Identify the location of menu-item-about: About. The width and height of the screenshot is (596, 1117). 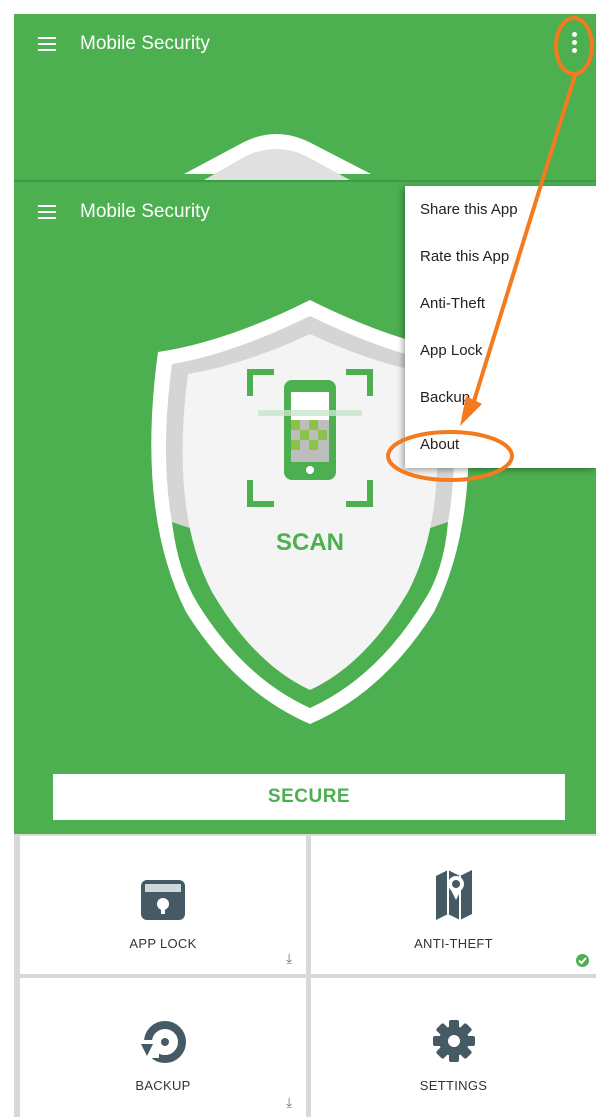
(500, 444).